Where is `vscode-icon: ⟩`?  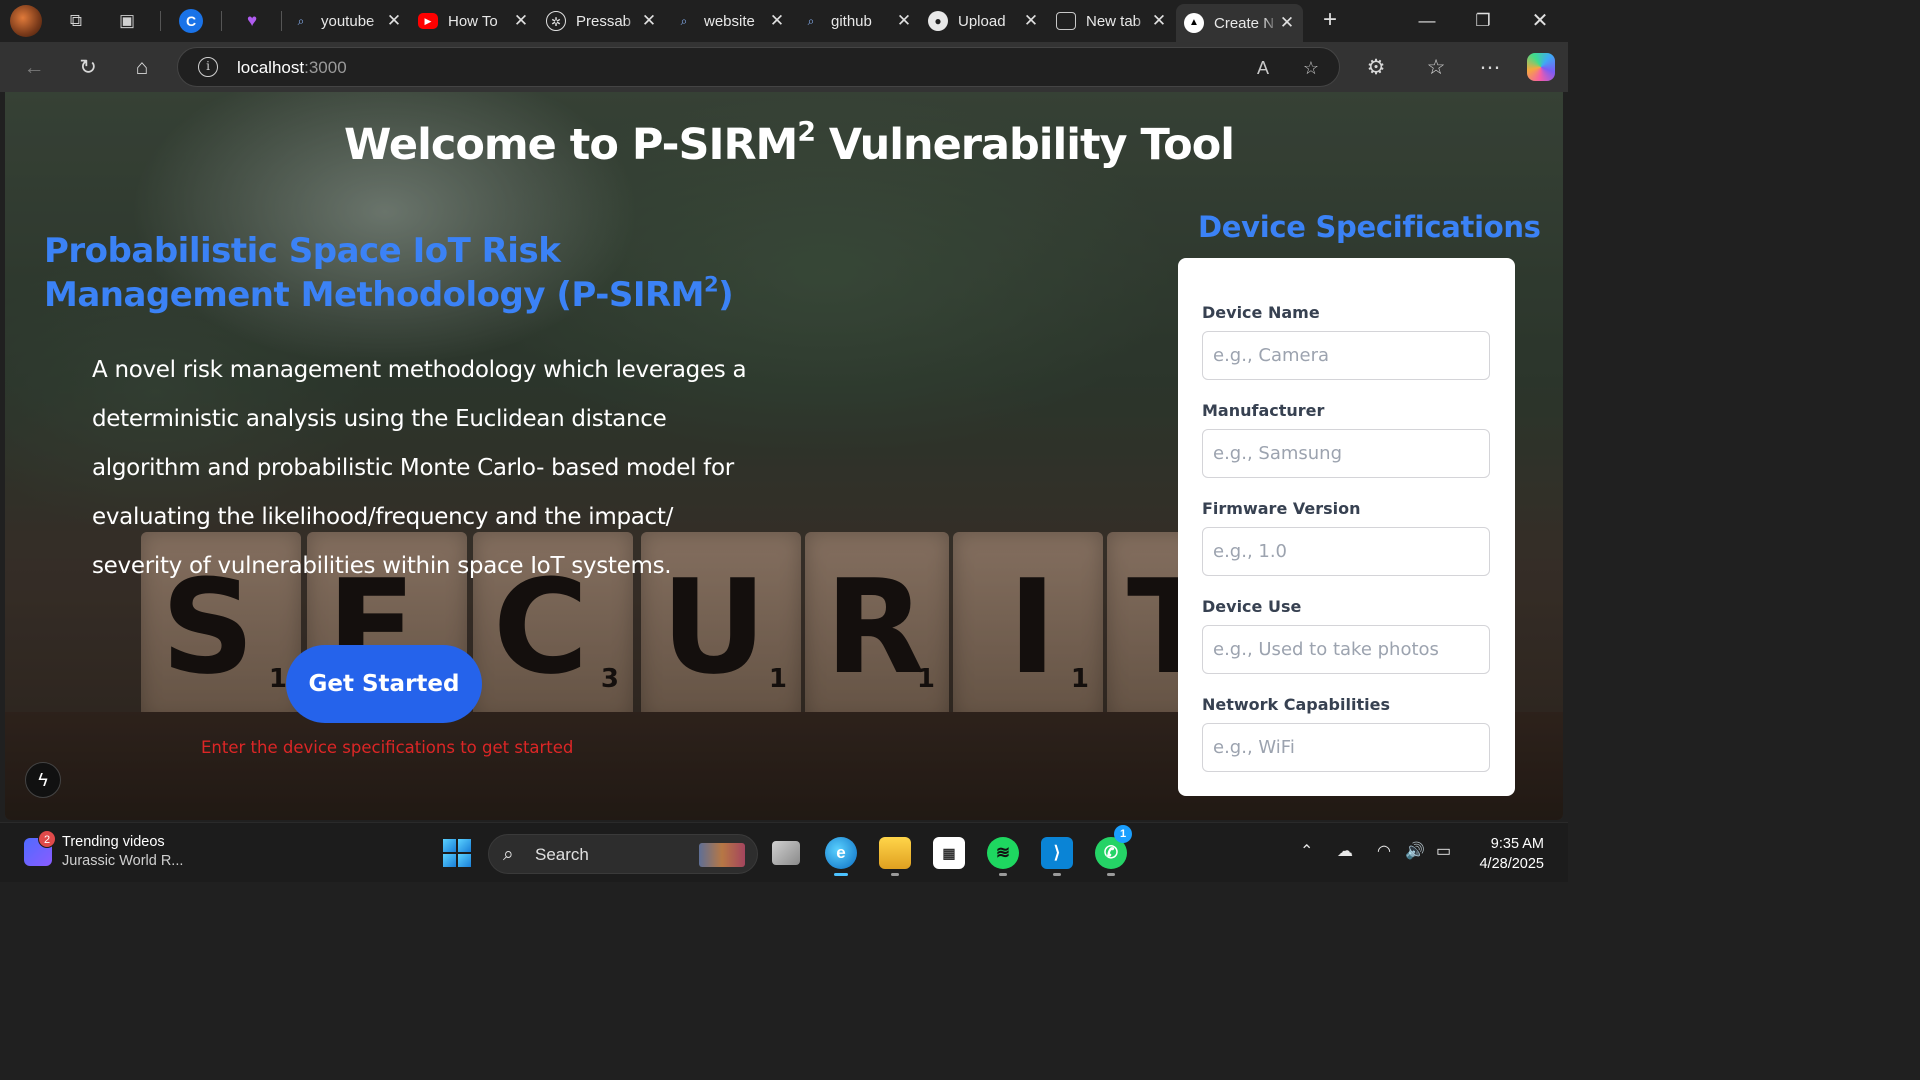
vscode-icon: ⟩ is located at coordinates (1057, 856).